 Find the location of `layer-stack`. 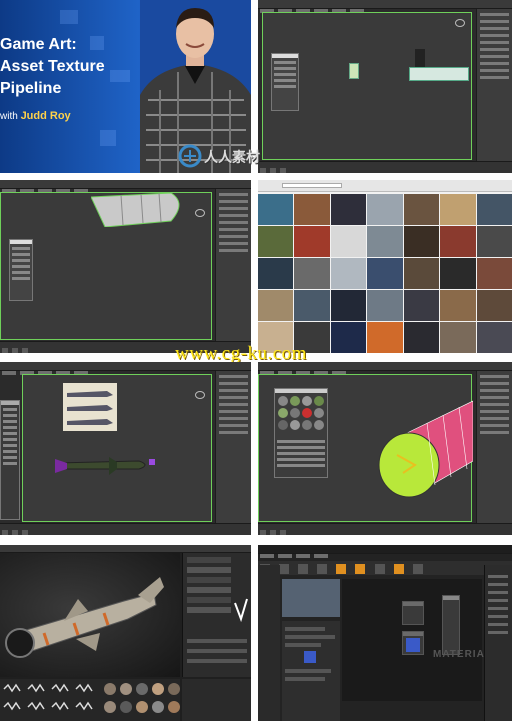

layer-stack is located at coordinates (216, 615).